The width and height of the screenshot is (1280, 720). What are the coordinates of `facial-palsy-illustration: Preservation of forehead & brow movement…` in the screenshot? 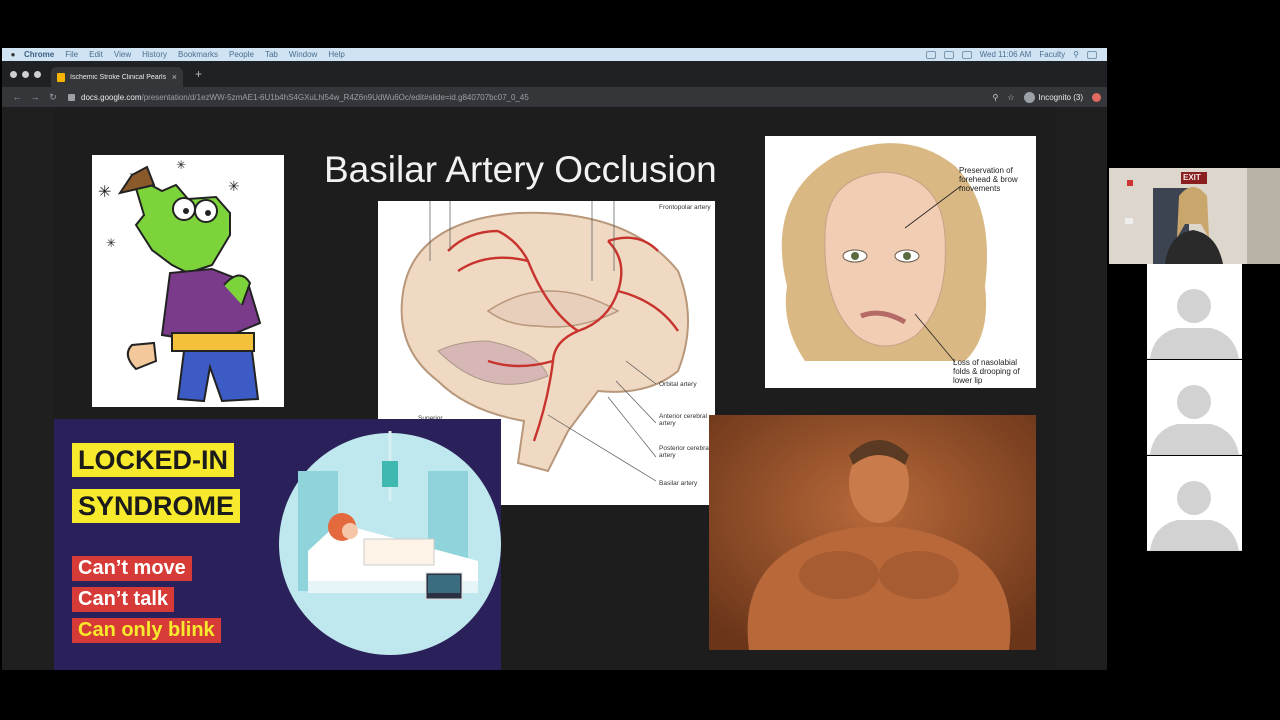 It's located at (900, 262).